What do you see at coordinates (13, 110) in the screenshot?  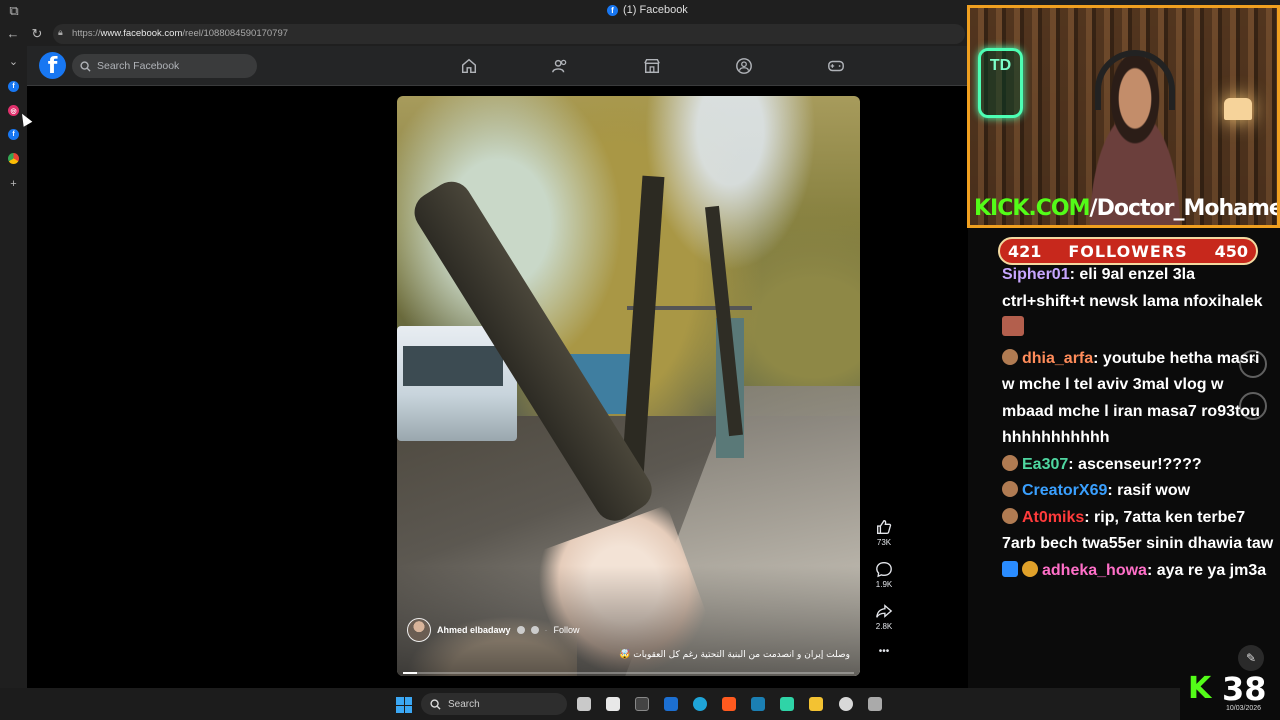 I see `instagram-icon: ◎` at bounding box center [13, 110].